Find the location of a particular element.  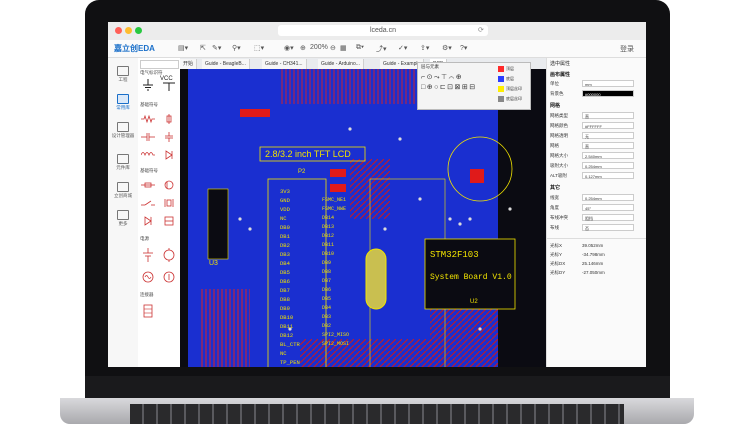

nav-item-common-library: 常用库 is located at coordinates (123, 102).